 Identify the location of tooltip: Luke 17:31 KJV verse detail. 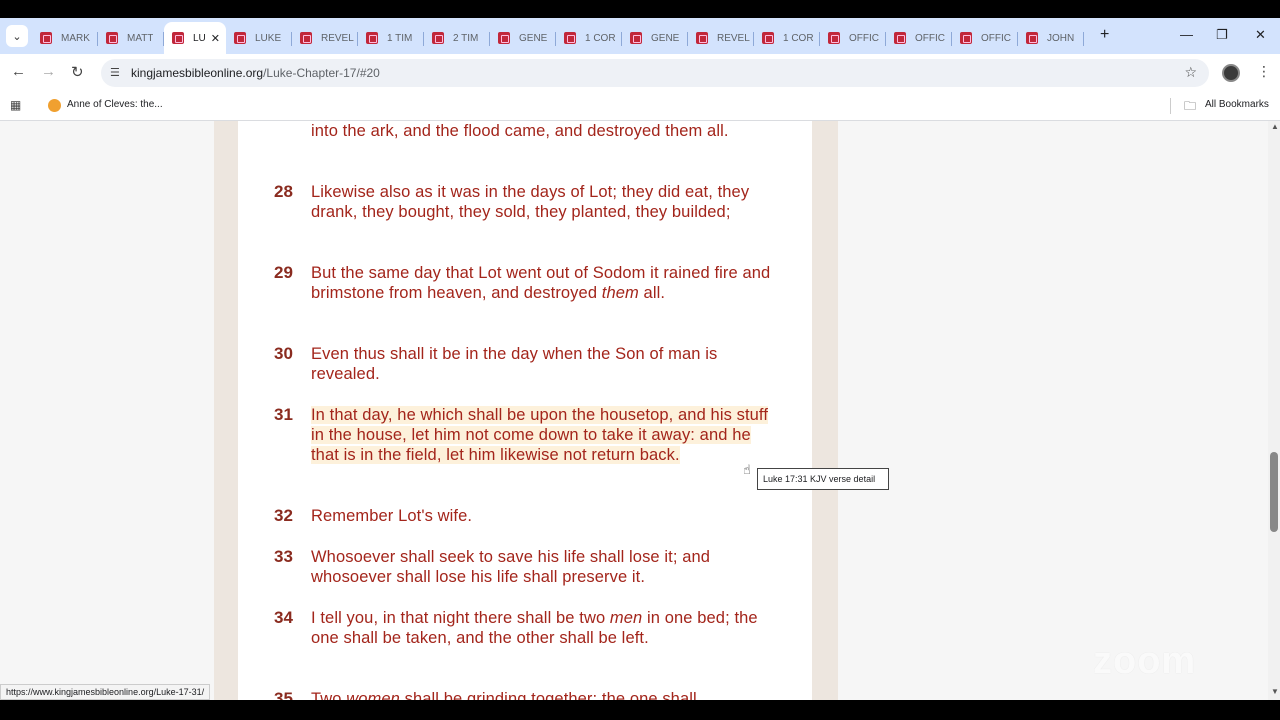
(823, 479).